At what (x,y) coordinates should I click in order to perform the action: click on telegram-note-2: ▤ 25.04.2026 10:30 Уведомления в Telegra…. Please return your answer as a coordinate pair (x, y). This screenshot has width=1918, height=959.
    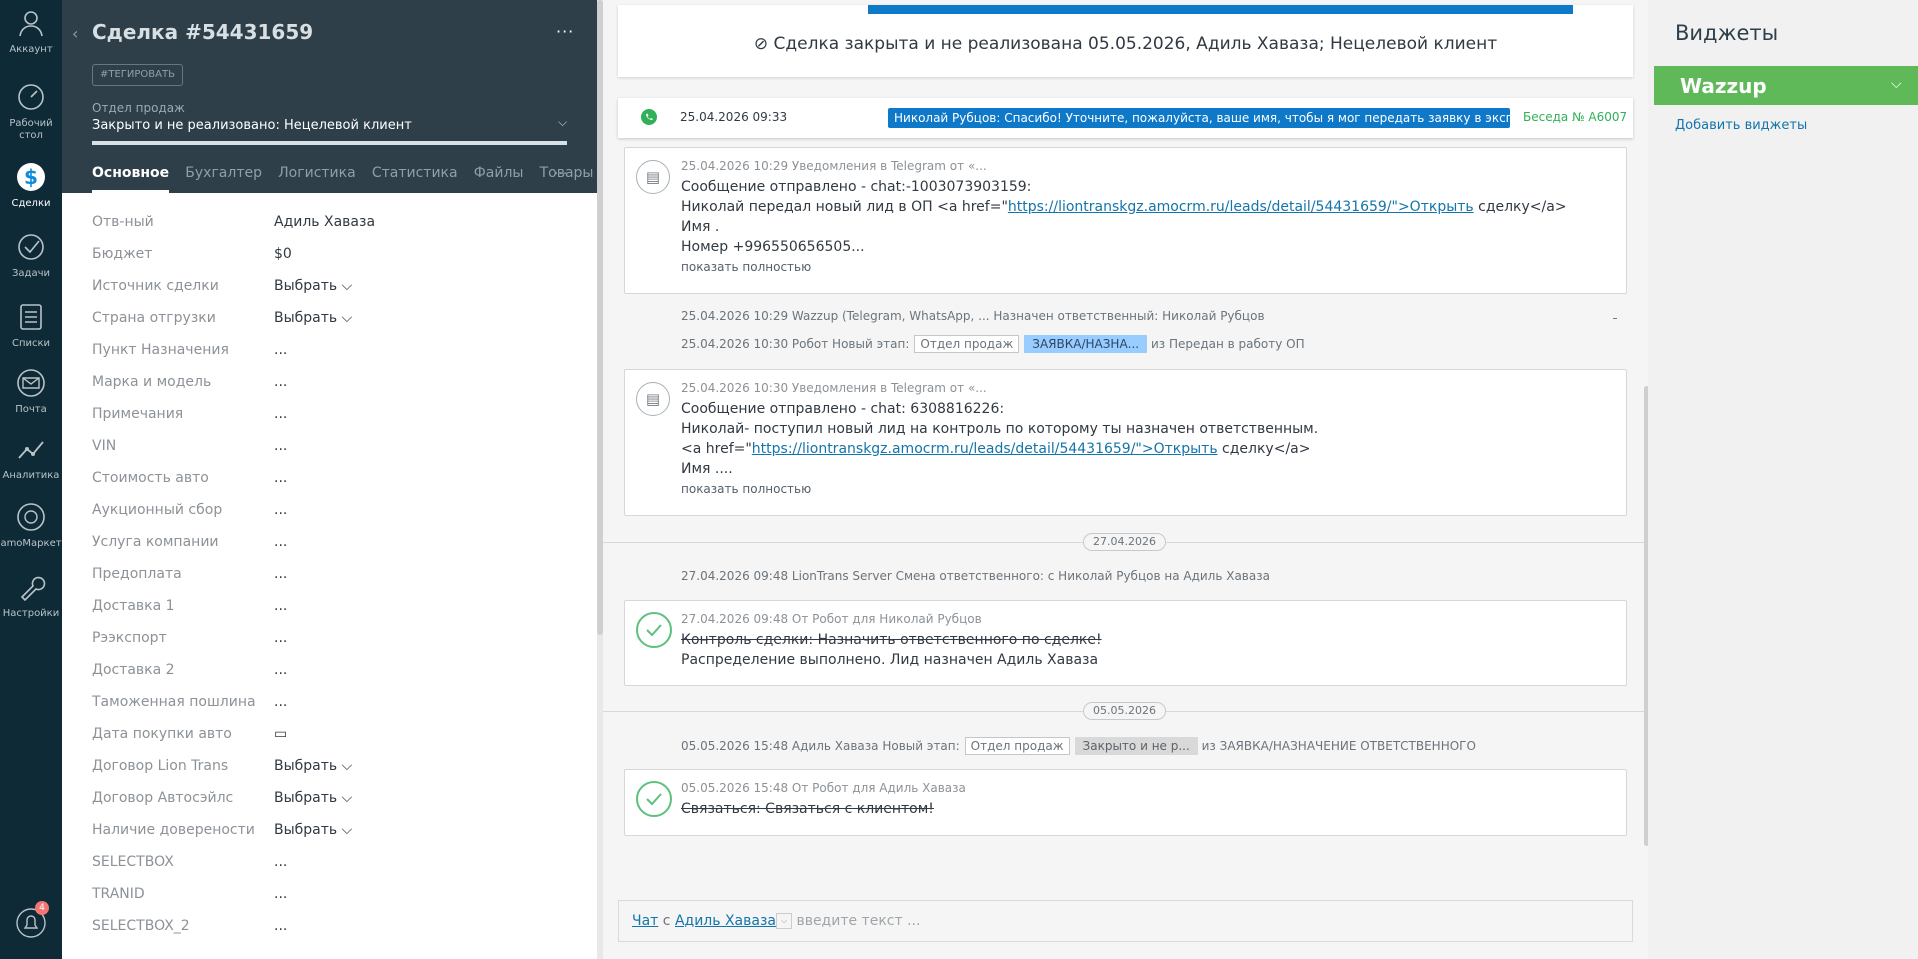
    Looking at the image, I should click on (1125, 442).